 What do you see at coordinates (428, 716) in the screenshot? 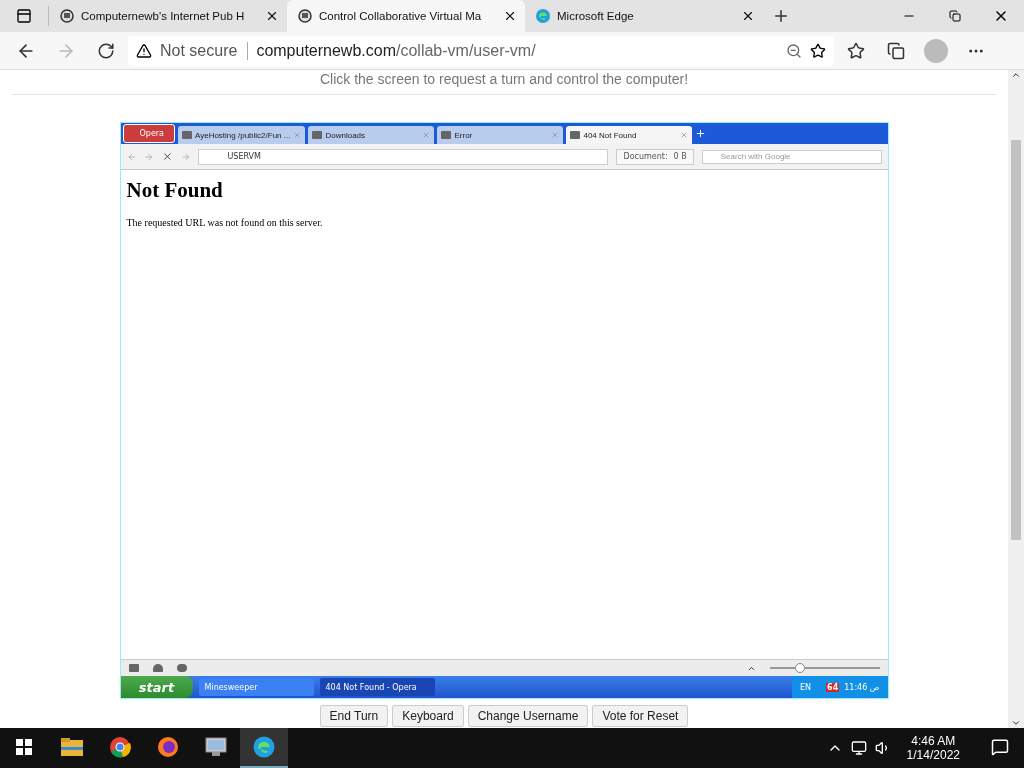
I see `vm-action-button: Keyboard` at bounding box center [428, 716].